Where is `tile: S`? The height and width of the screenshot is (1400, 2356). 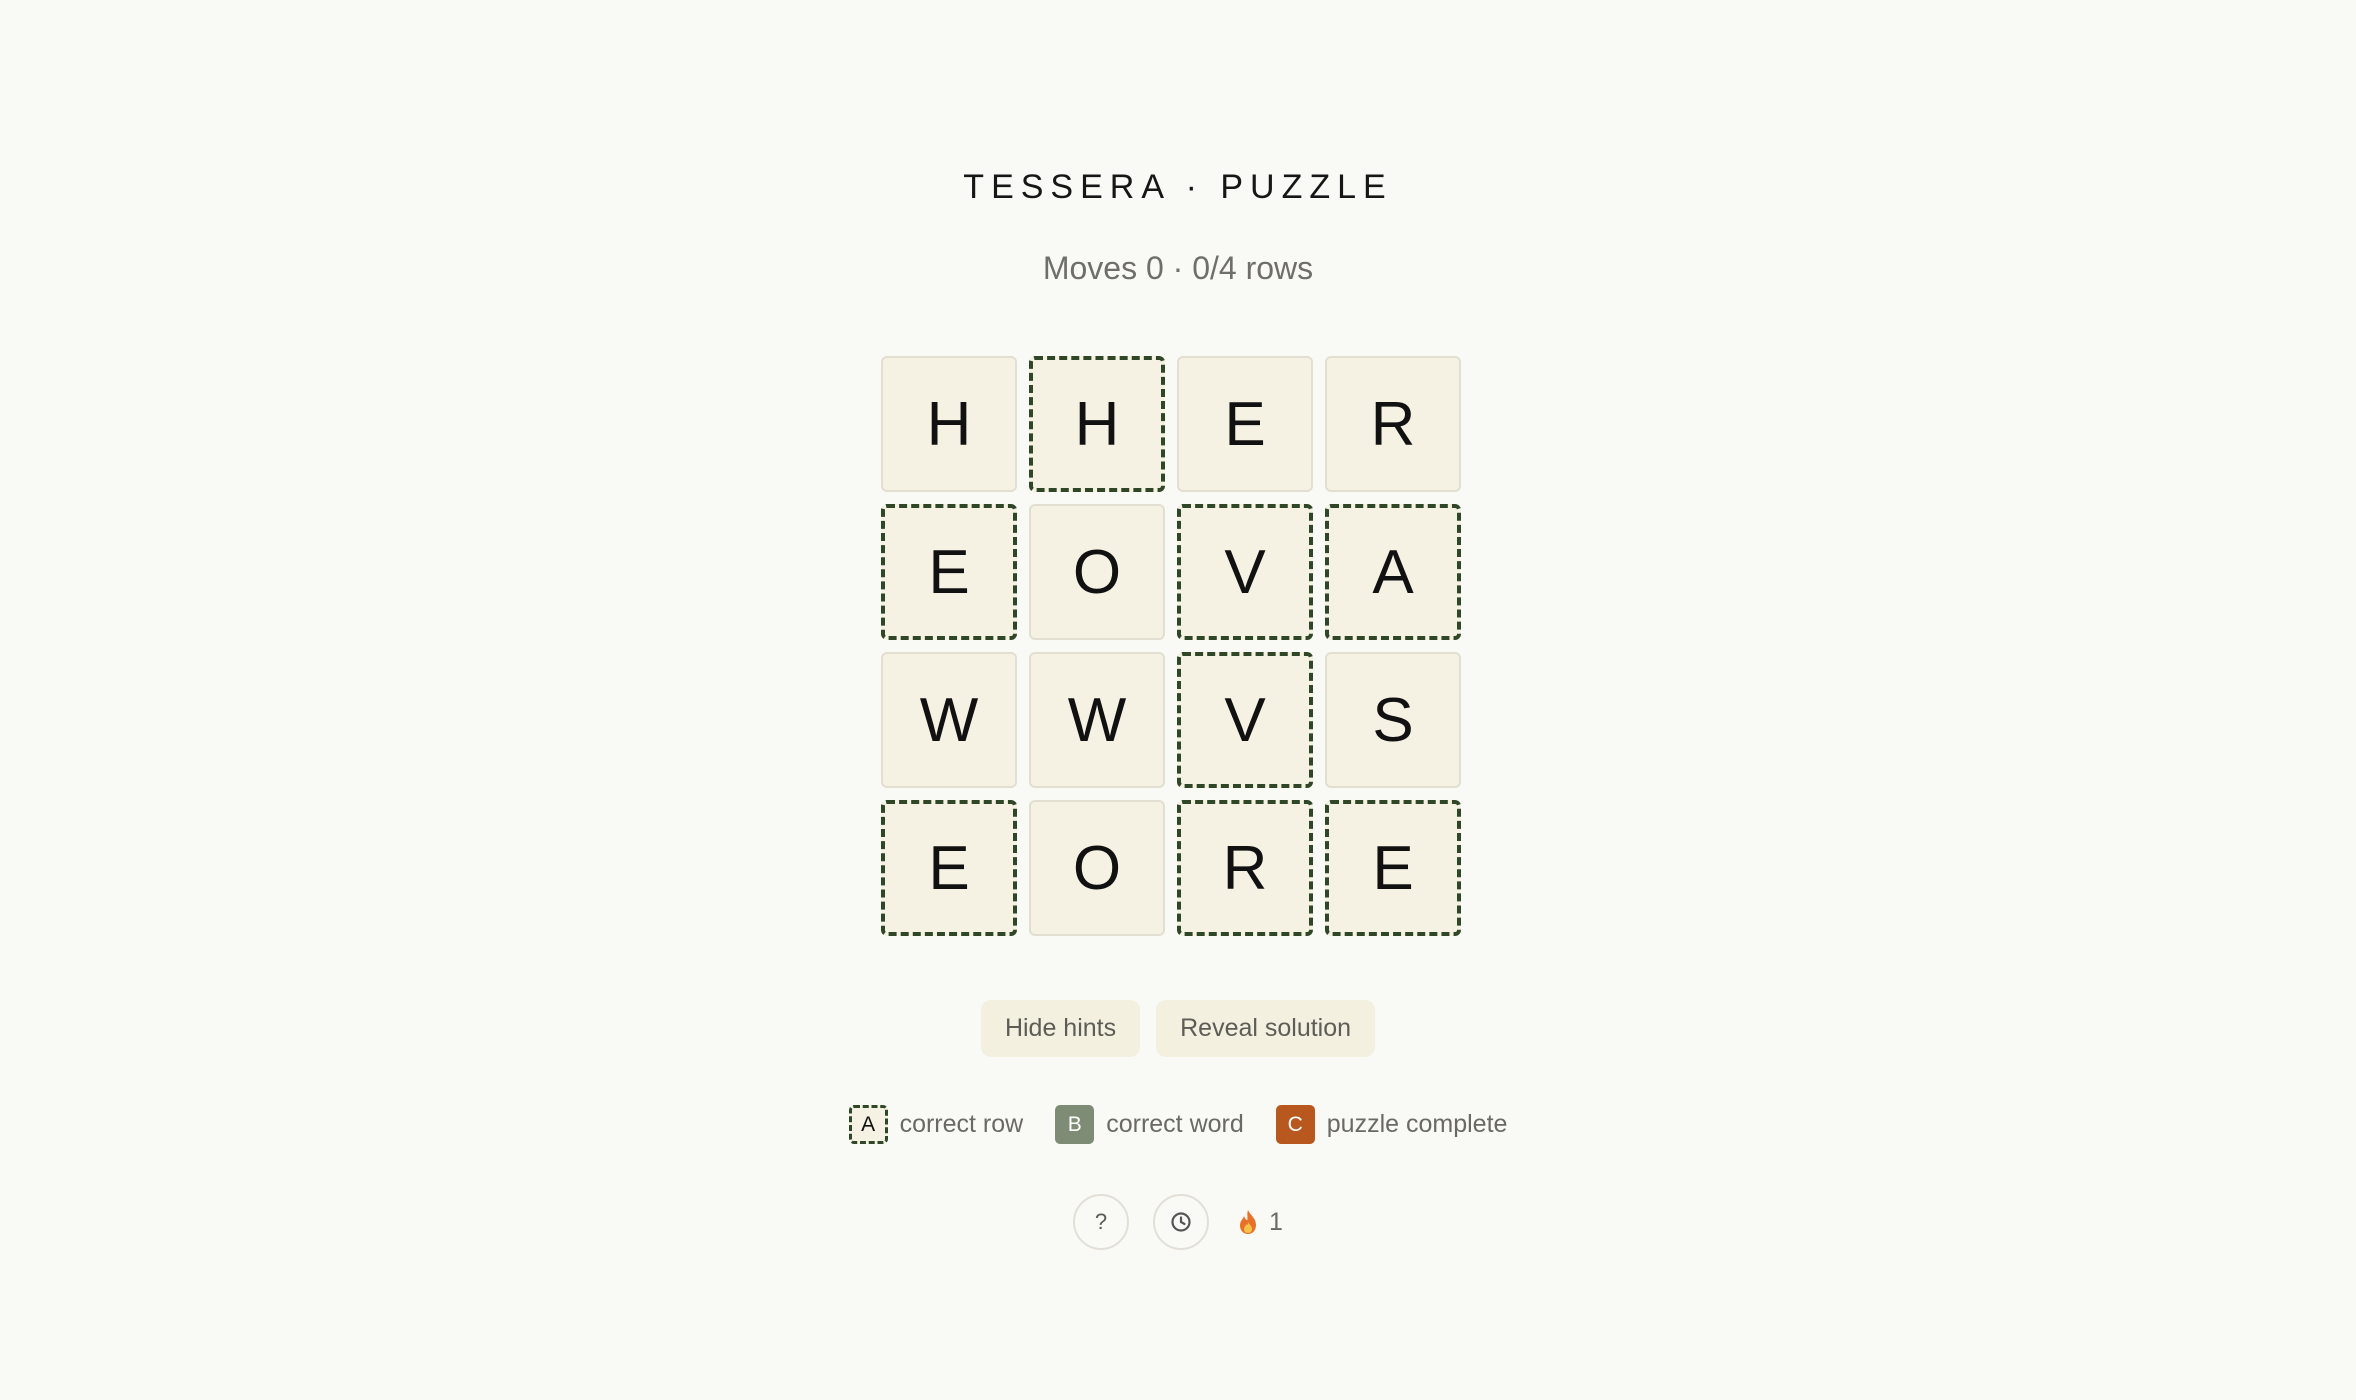 tile: S is located at coordinates (1393, 720).